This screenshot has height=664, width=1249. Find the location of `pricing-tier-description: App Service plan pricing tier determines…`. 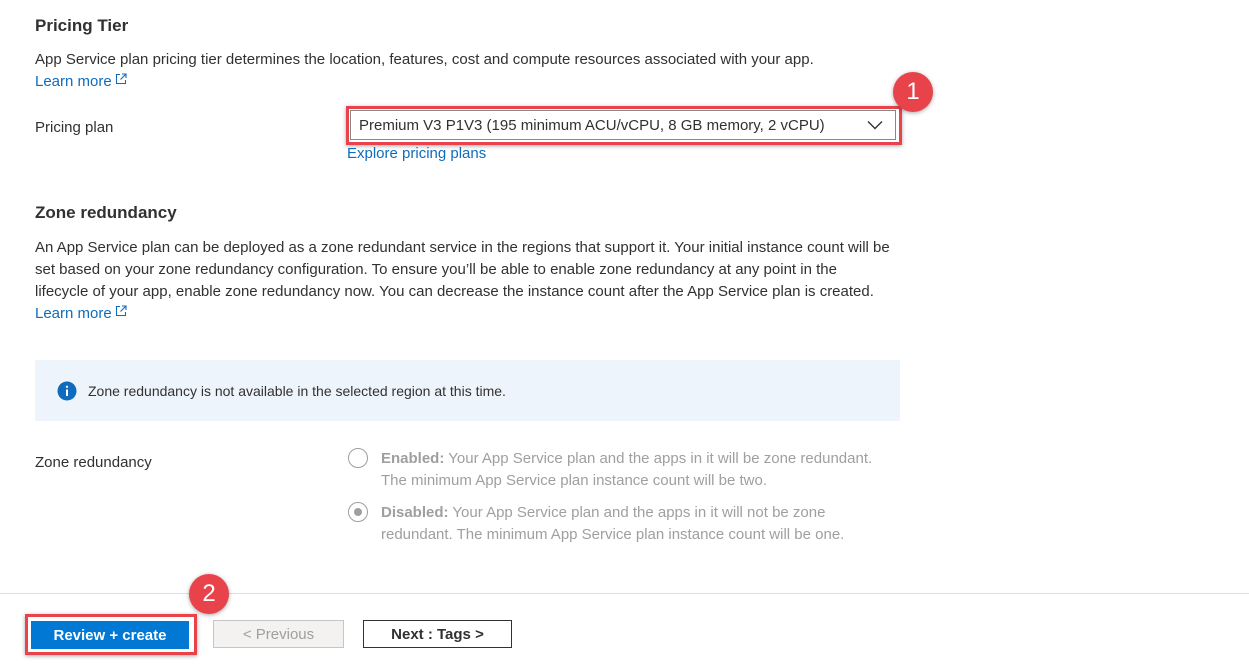

pricing-tier-description: App Service plan pricing tier determines… is located at coordinates (465, 71).